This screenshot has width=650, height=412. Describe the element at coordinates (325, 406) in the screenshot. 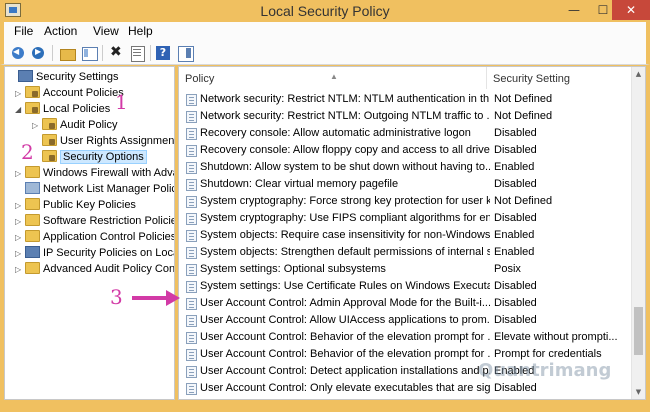

I see `window-bottom-border` at that location.